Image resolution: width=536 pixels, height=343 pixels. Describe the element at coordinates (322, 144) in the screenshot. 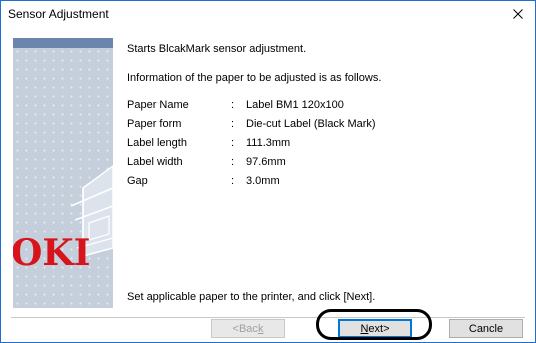

I see `field-label-length: Label length : 111.3mm` at that location.